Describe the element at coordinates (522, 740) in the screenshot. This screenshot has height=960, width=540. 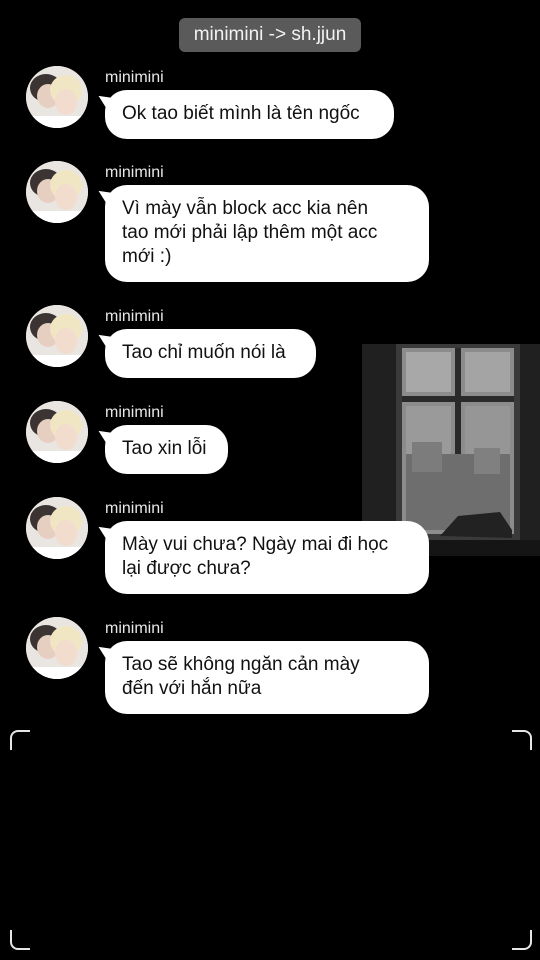
I see `frame-corner-top-right-icon` at that location.